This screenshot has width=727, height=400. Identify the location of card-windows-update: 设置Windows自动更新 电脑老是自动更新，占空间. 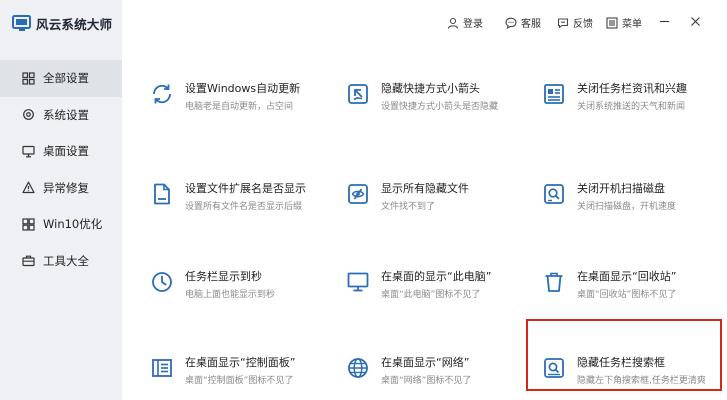
(218, 100).